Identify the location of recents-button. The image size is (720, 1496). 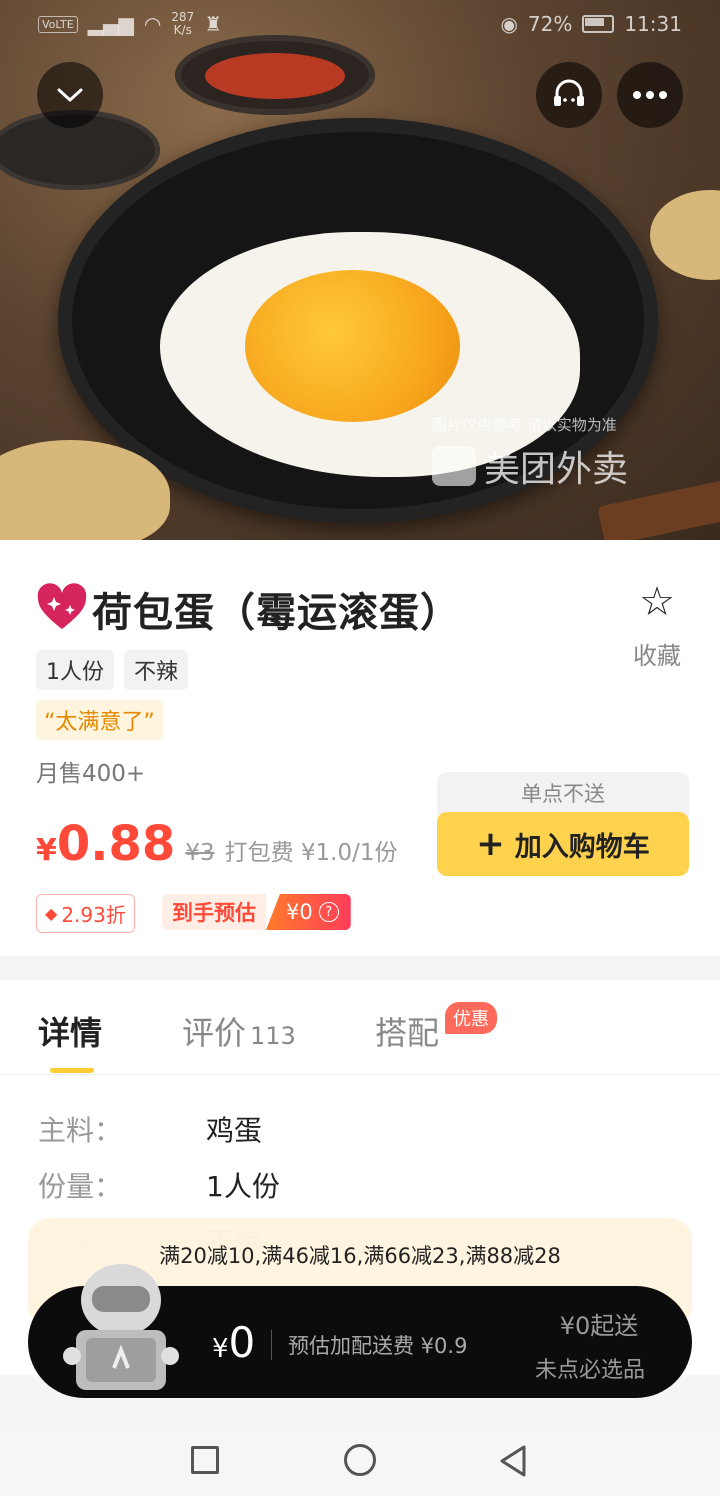
(205, 1460).